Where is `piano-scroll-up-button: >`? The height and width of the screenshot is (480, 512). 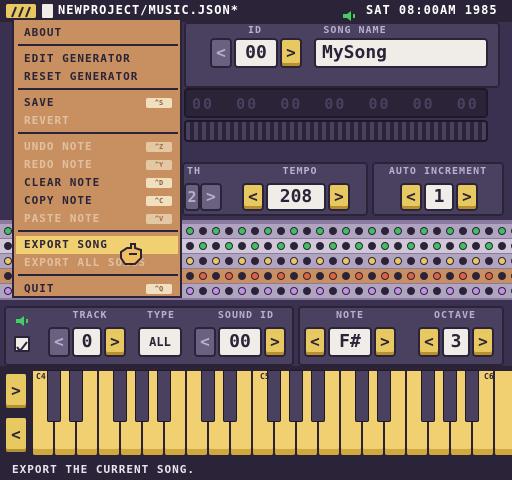 piano-scroll-up-button: > is located at coordinates (16, 391).